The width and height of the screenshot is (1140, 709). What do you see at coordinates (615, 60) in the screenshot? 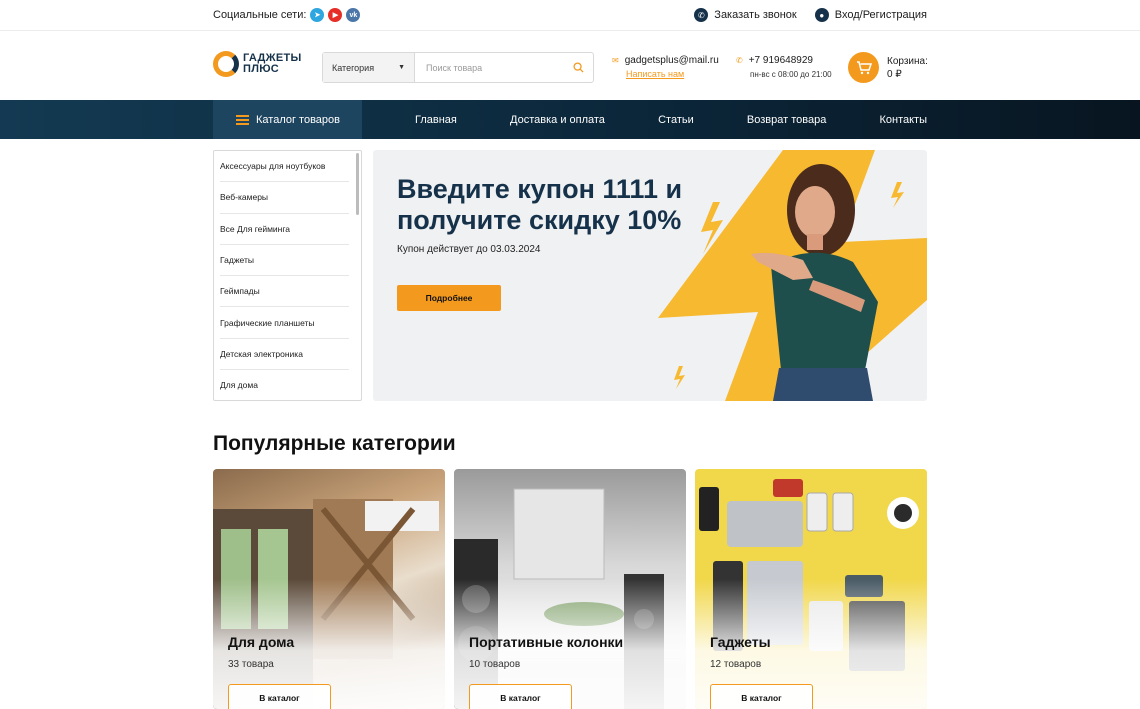
I see `mail-icon: ✉` at bounding box center [615, 60].